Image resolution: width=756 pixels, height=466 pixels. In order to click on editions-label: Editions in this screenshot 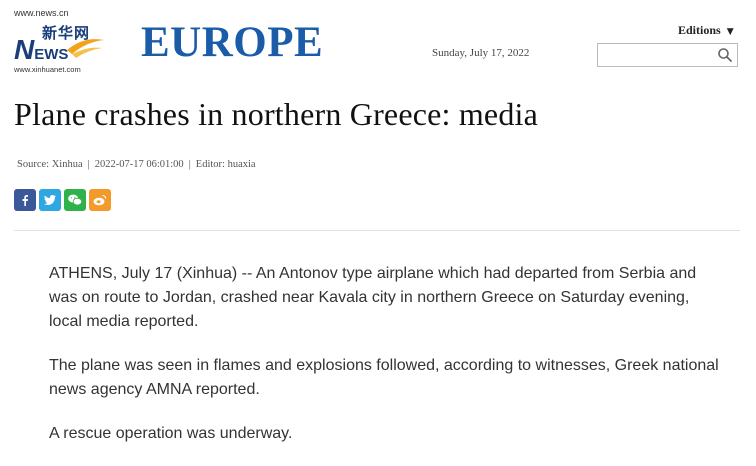, I will do `click(699, 30)`.